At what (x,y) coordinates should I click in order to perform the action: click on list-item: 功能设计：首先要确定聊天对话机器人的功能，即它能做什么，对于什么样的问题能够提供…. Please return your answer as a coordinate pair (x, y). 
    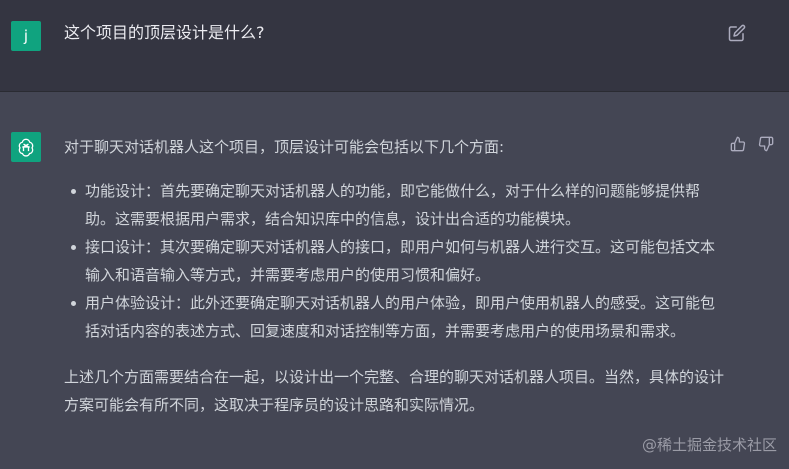
    Looking at the image, I should click on (397, 205).